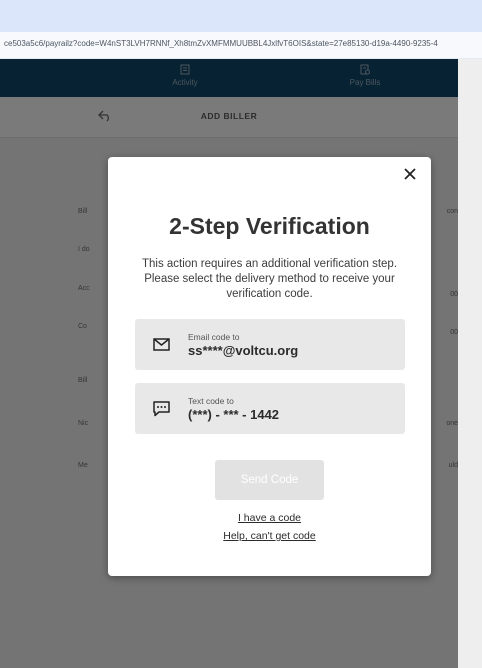 Image resolution: width=482 pixels, height=668 pixels. What do you see at coordinates (161, 344) in the screenshot?
I see `envelope-icon` at bounding box center [161, 344].